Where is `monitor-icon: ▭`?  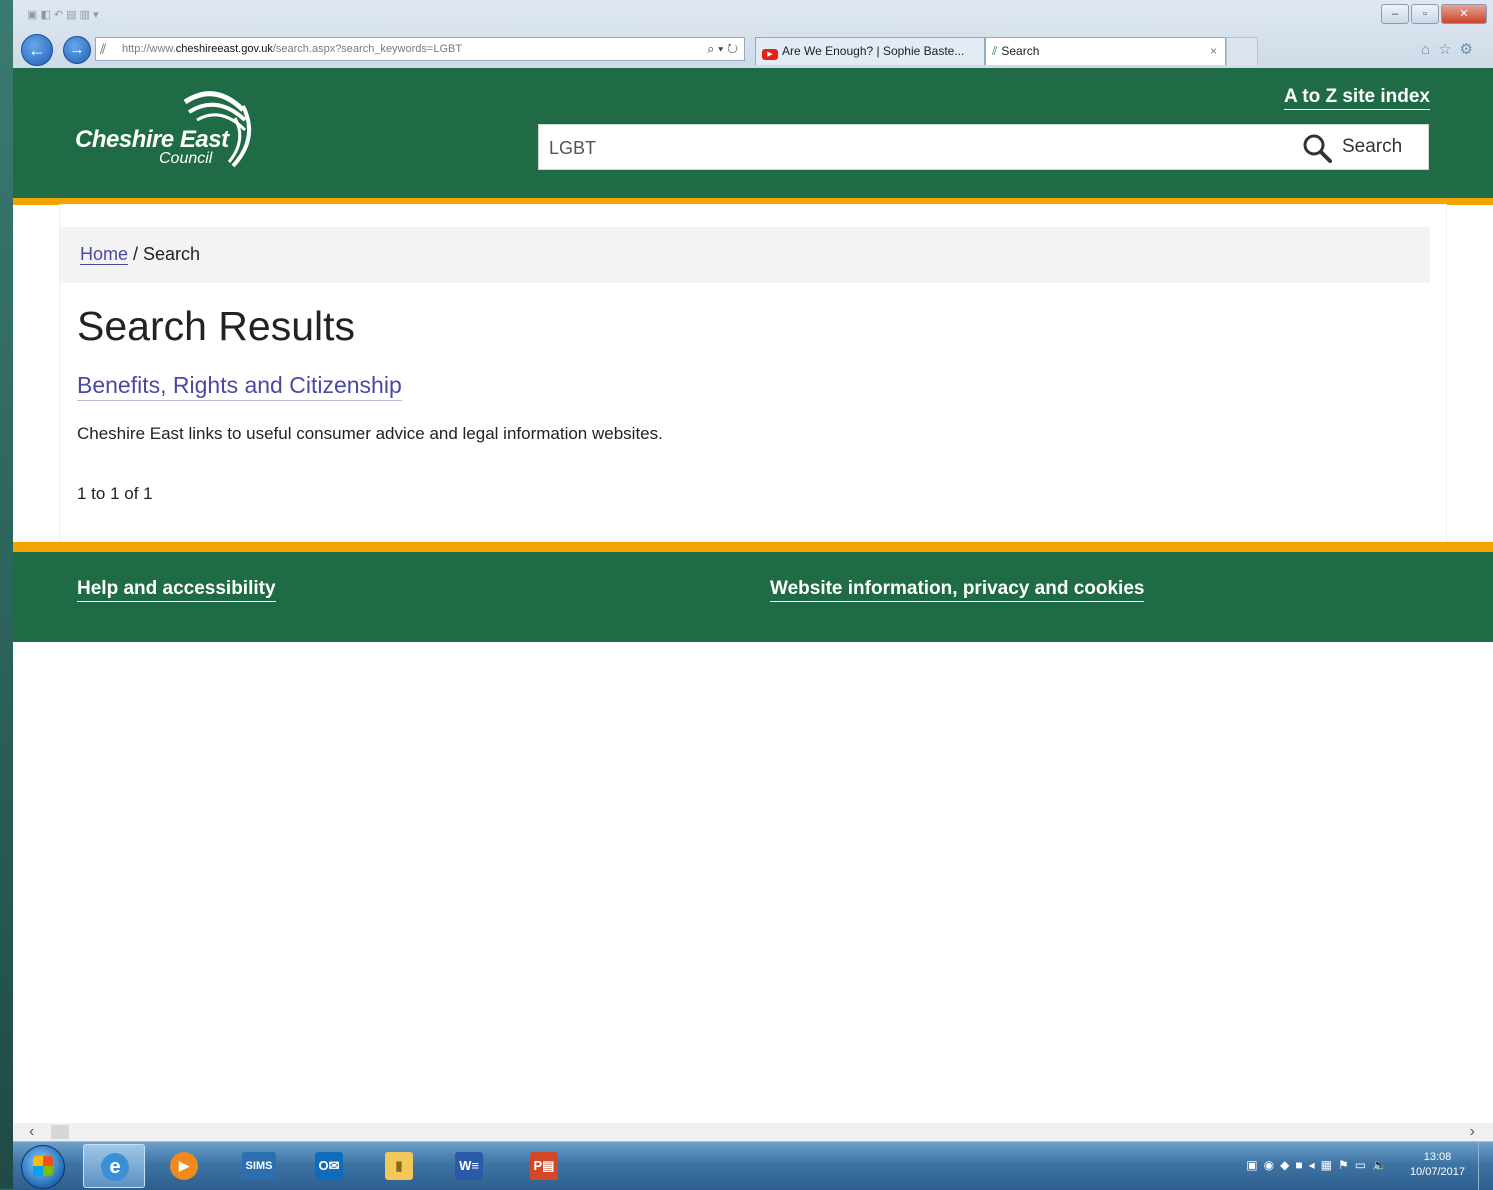 monitor-icon: ▭ is located at coordinates (1363, 1165).